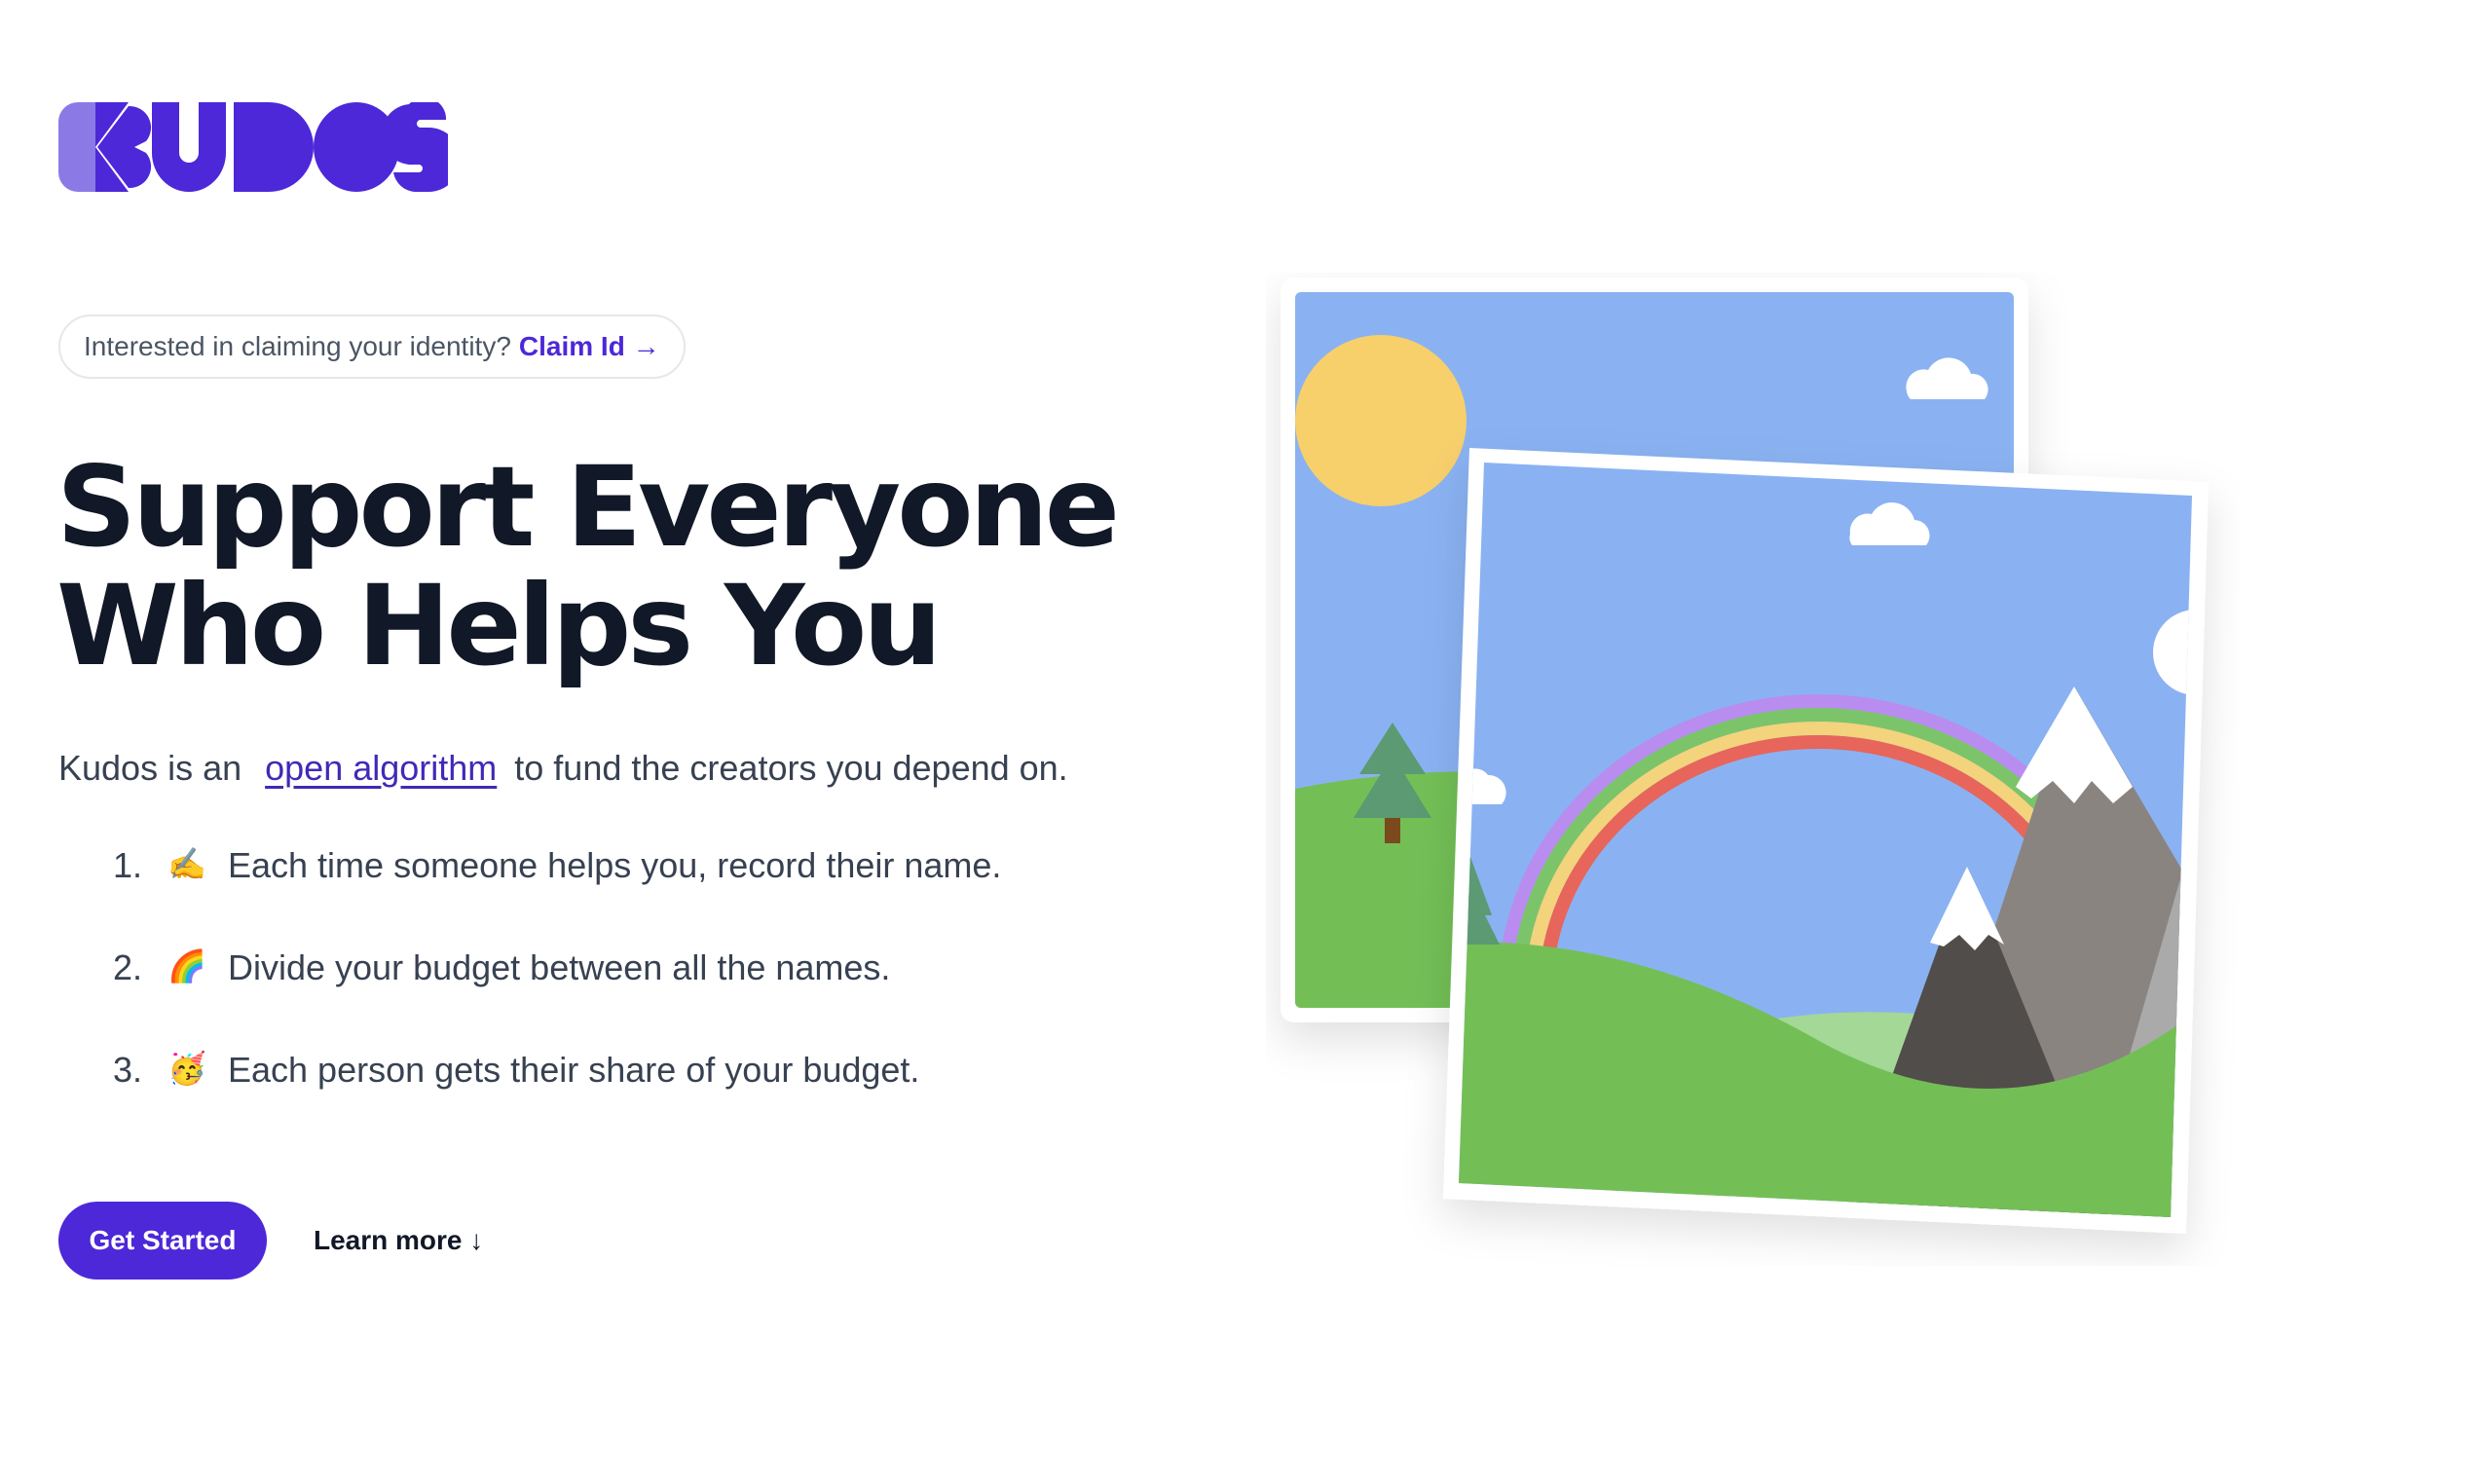  I want to click on intro-after: to fund the creators you depend on., so click(791, 768).